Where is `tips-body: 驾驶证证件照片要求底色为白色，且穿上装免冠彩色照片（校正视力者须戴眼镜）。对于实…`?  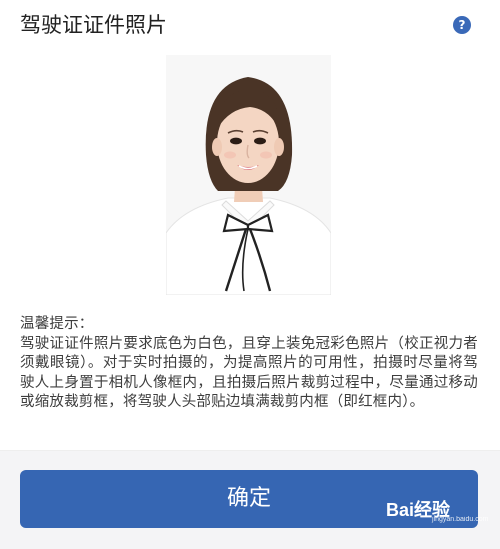 tips-body: 驾驶证证件照片要求底色为白色，且穿上装免冠彩色照片（校正视力者须戴眼镜）。对于实… is located at coordinates (249, 373).